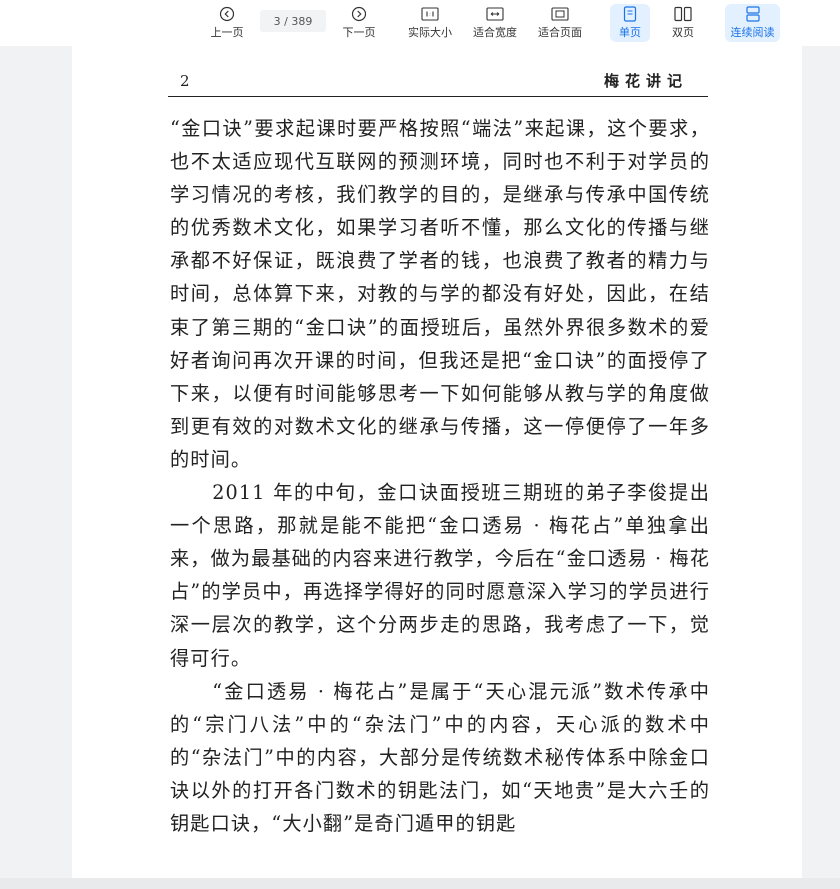  Describe the element at coordinates (645, 81) in the screenshot. I see `book-title: 梅花讲记` at that location.